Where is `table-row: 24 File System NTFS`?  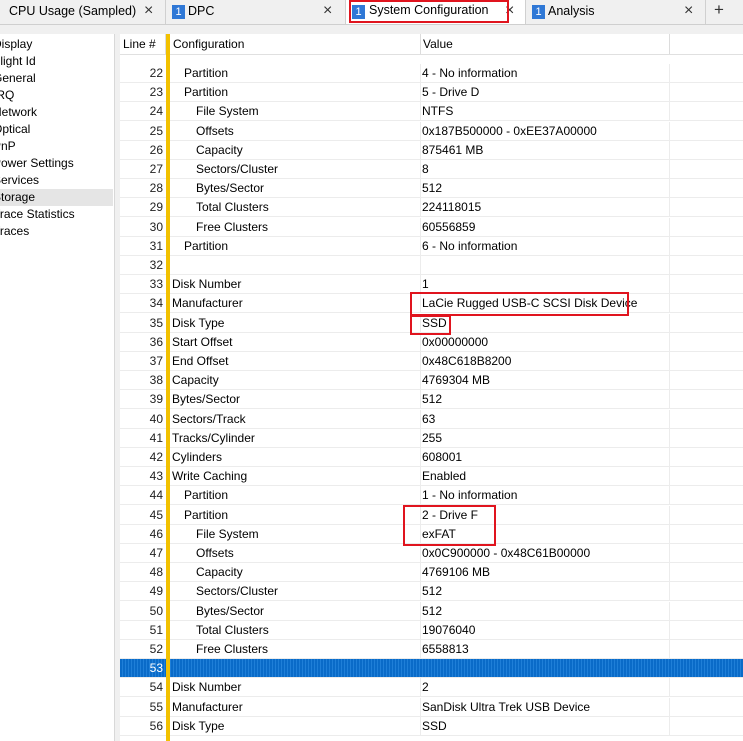
table-row: 24 File System NTFS is located at coordinates (431, 112).